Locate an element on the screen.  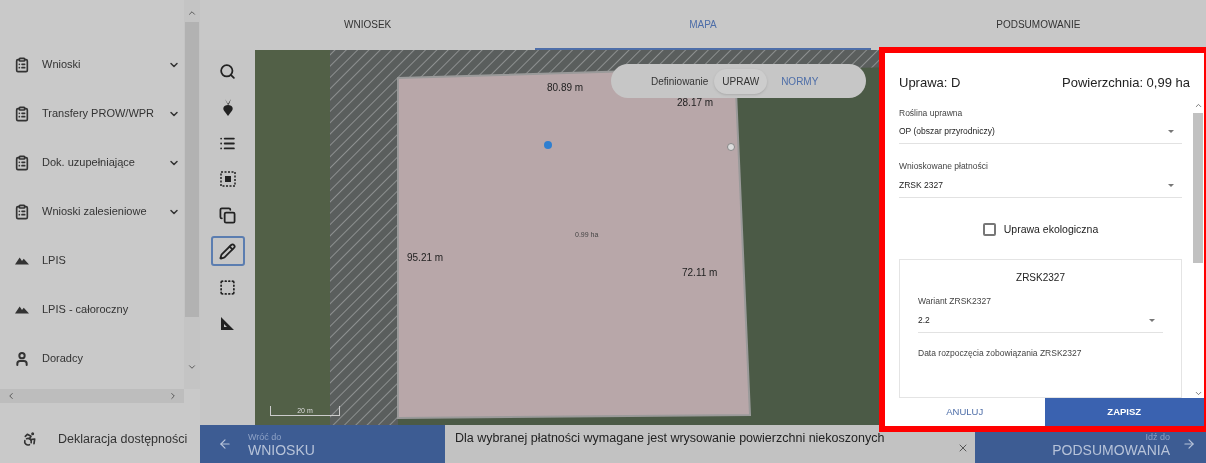
sidebar-item: Dok. uzupełniające is located at coordinates (92, 162).